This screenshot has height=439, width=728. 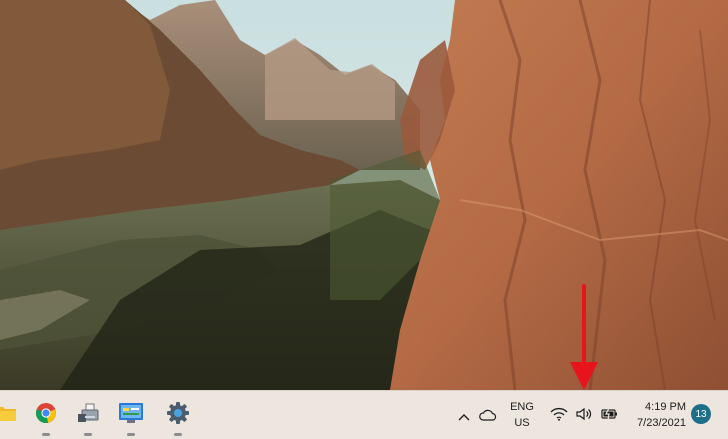 I want to click on battery-button, so click(x=609, y=415).